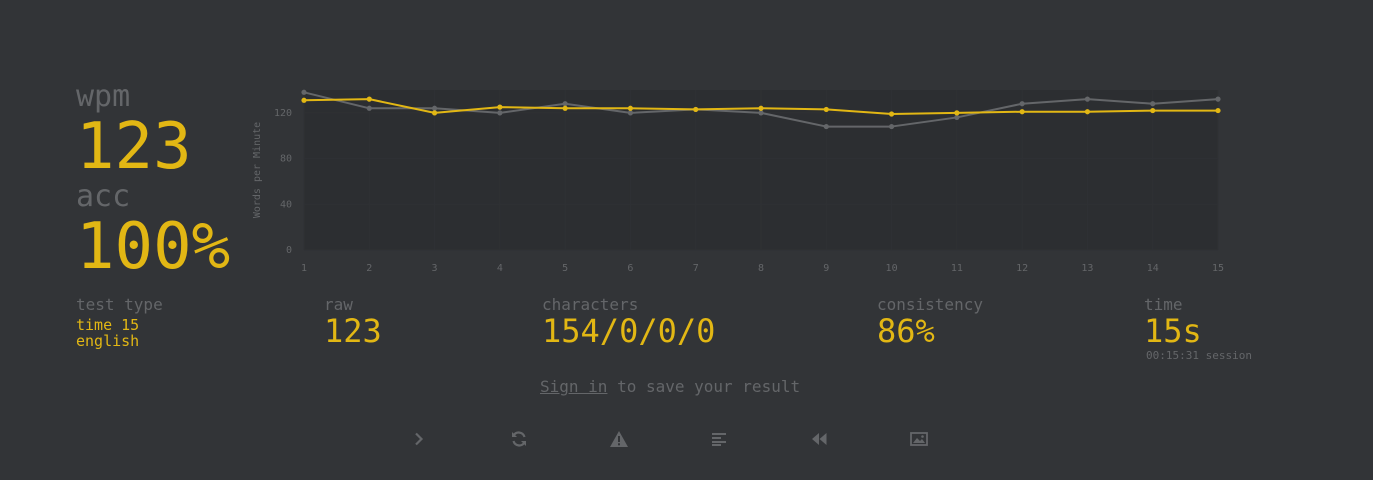  What do you see at coordinates (1153, 268) in the screenshot?
I see `x-tick-label: 14` at bounding box center [1153, 268].